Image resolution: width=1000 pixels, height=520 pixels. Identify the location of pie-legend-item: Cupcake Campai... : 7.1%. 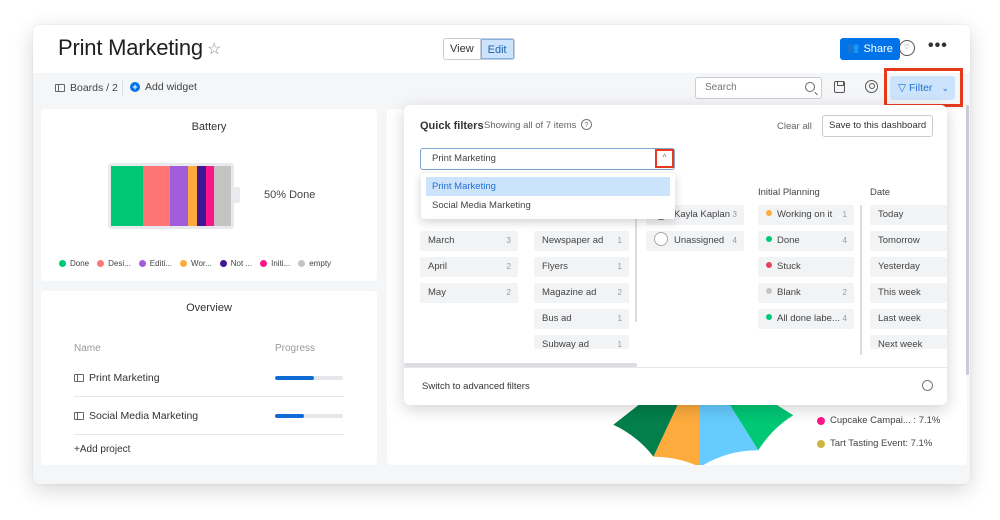
(878, 420).